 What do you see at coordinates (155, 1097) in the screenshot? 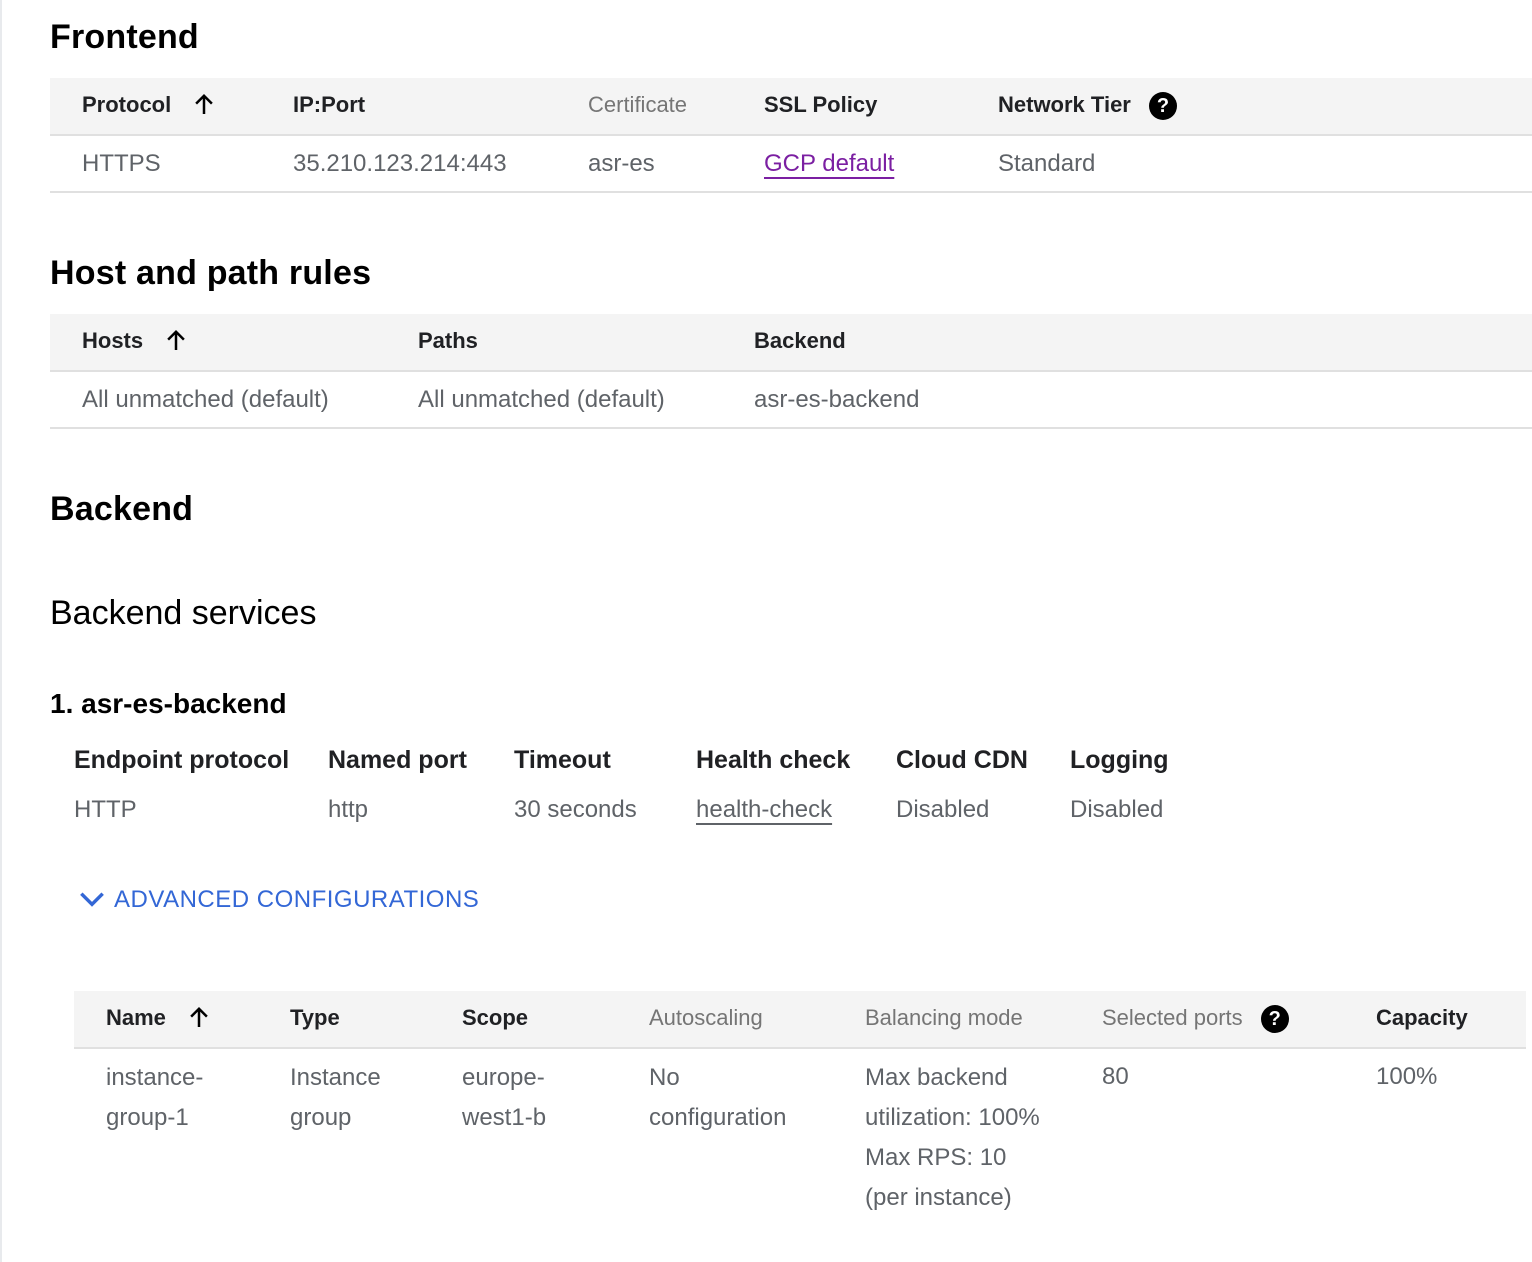
I see `instance-name: instance-group-1` at bounding box center [155, 1097].